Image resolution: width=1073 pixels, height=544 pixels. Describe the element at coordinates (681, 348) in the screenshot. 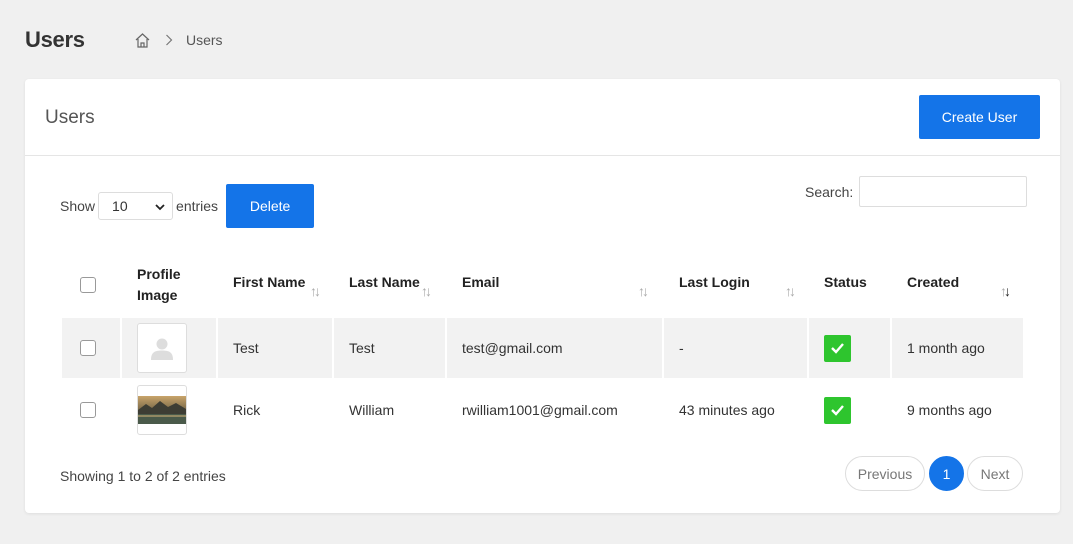

I see `last-login-cell: -` at that location.